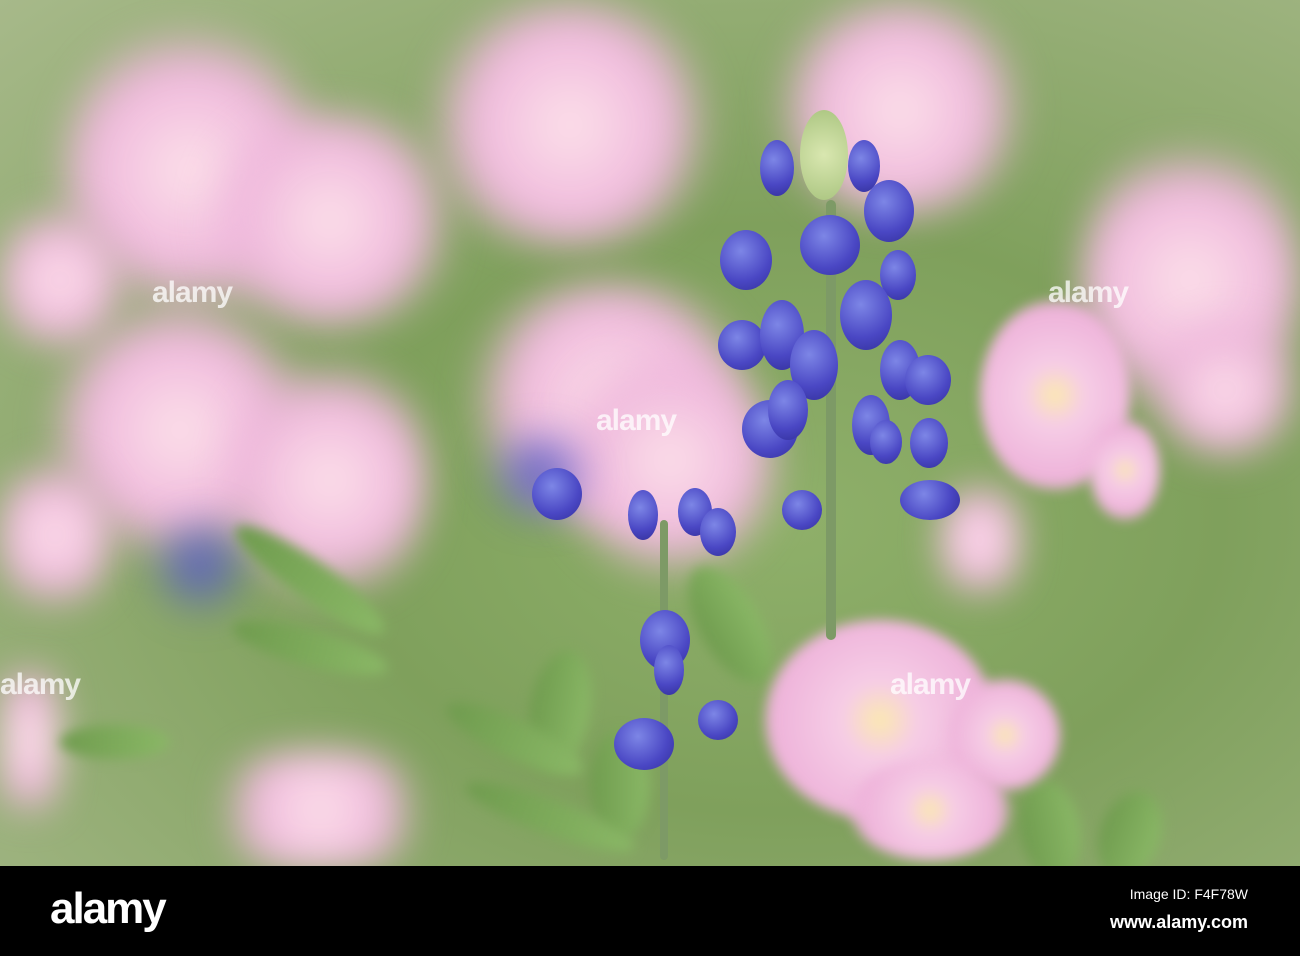  Describe the element at coordinates (1188, 894) in the screenshot. I see `image-id: Image ID: F4F78W` at that location.